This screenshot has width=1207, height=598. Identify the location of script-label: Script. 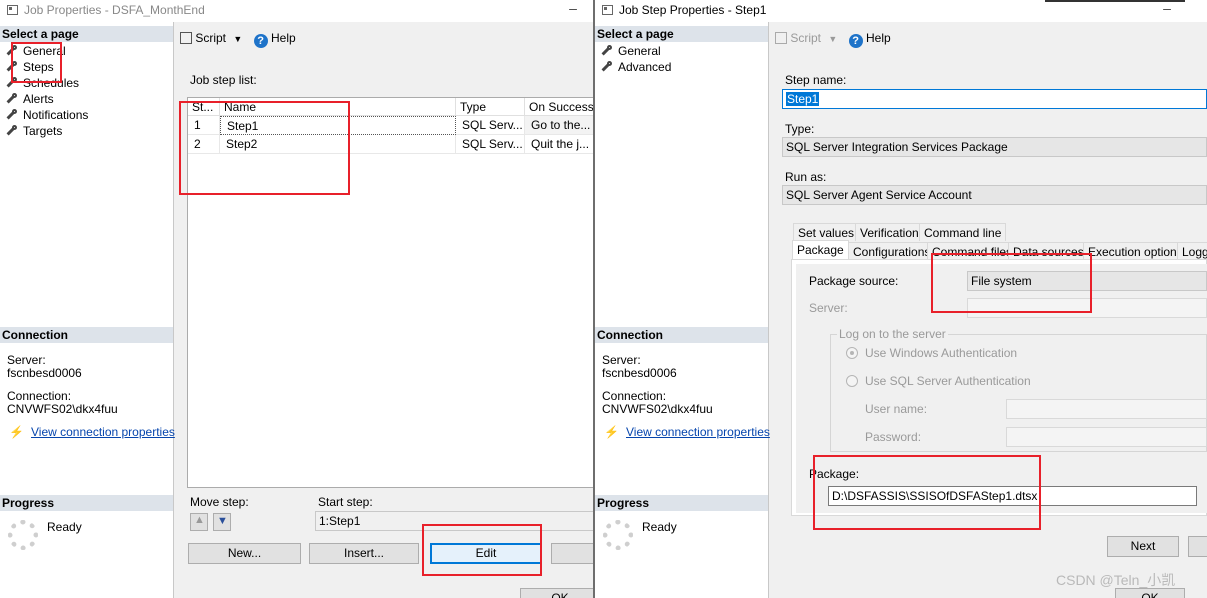
(211, 38).